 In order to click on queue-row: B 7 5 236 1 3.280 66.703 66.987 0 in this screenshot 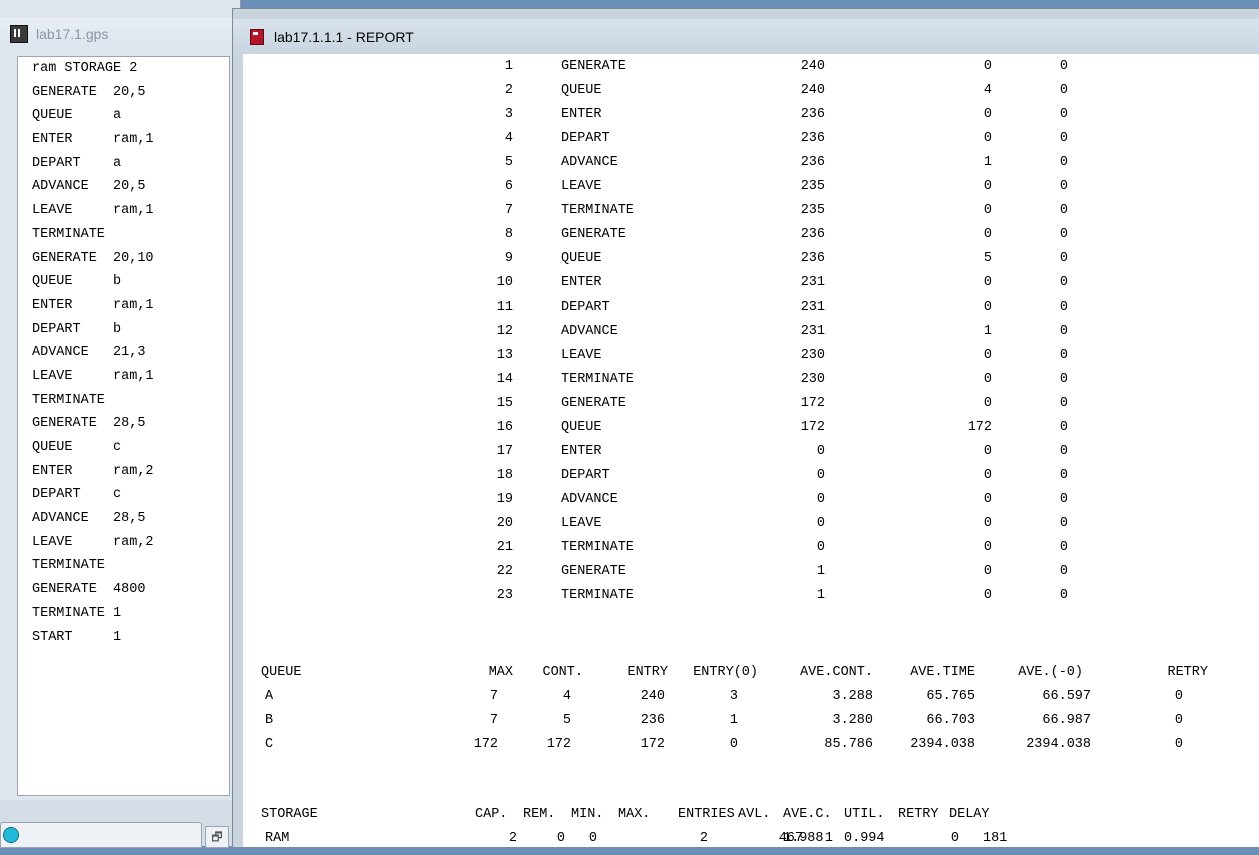, I will do `click(743, 725)`.